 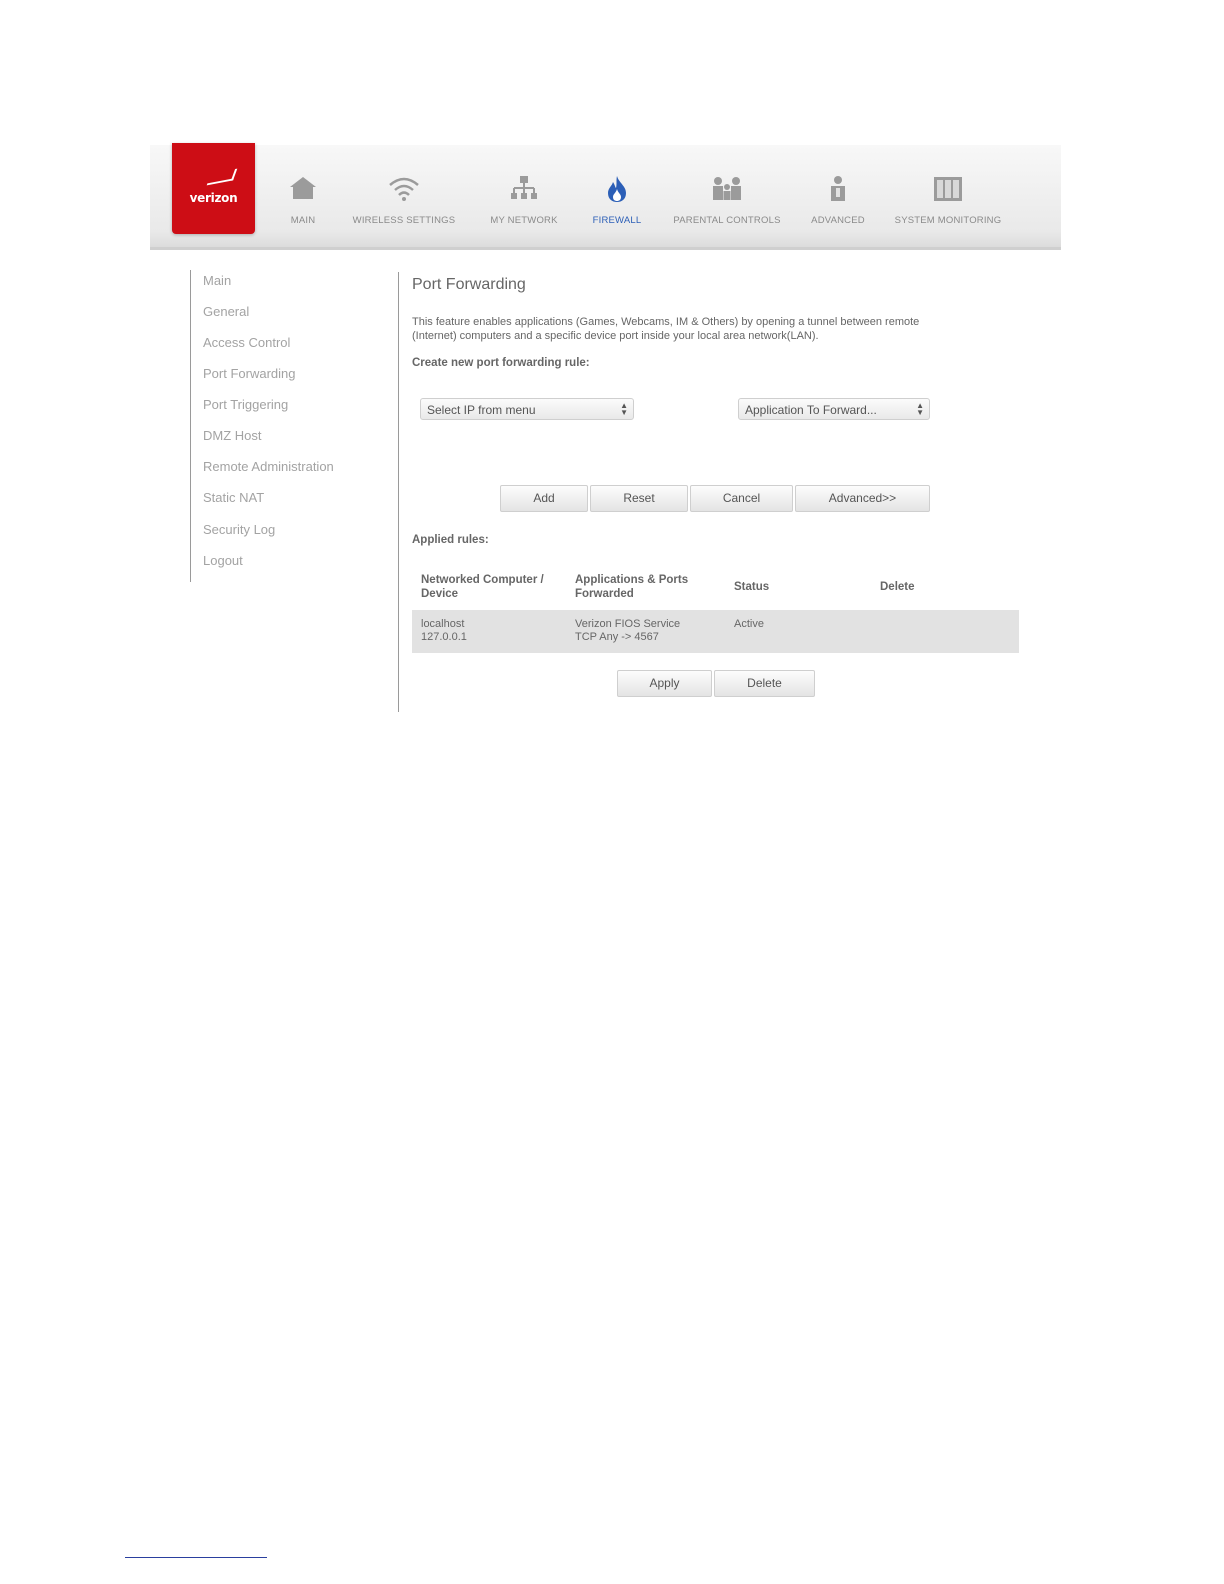 I want to click on content-divider, so click(x=398, y=492).